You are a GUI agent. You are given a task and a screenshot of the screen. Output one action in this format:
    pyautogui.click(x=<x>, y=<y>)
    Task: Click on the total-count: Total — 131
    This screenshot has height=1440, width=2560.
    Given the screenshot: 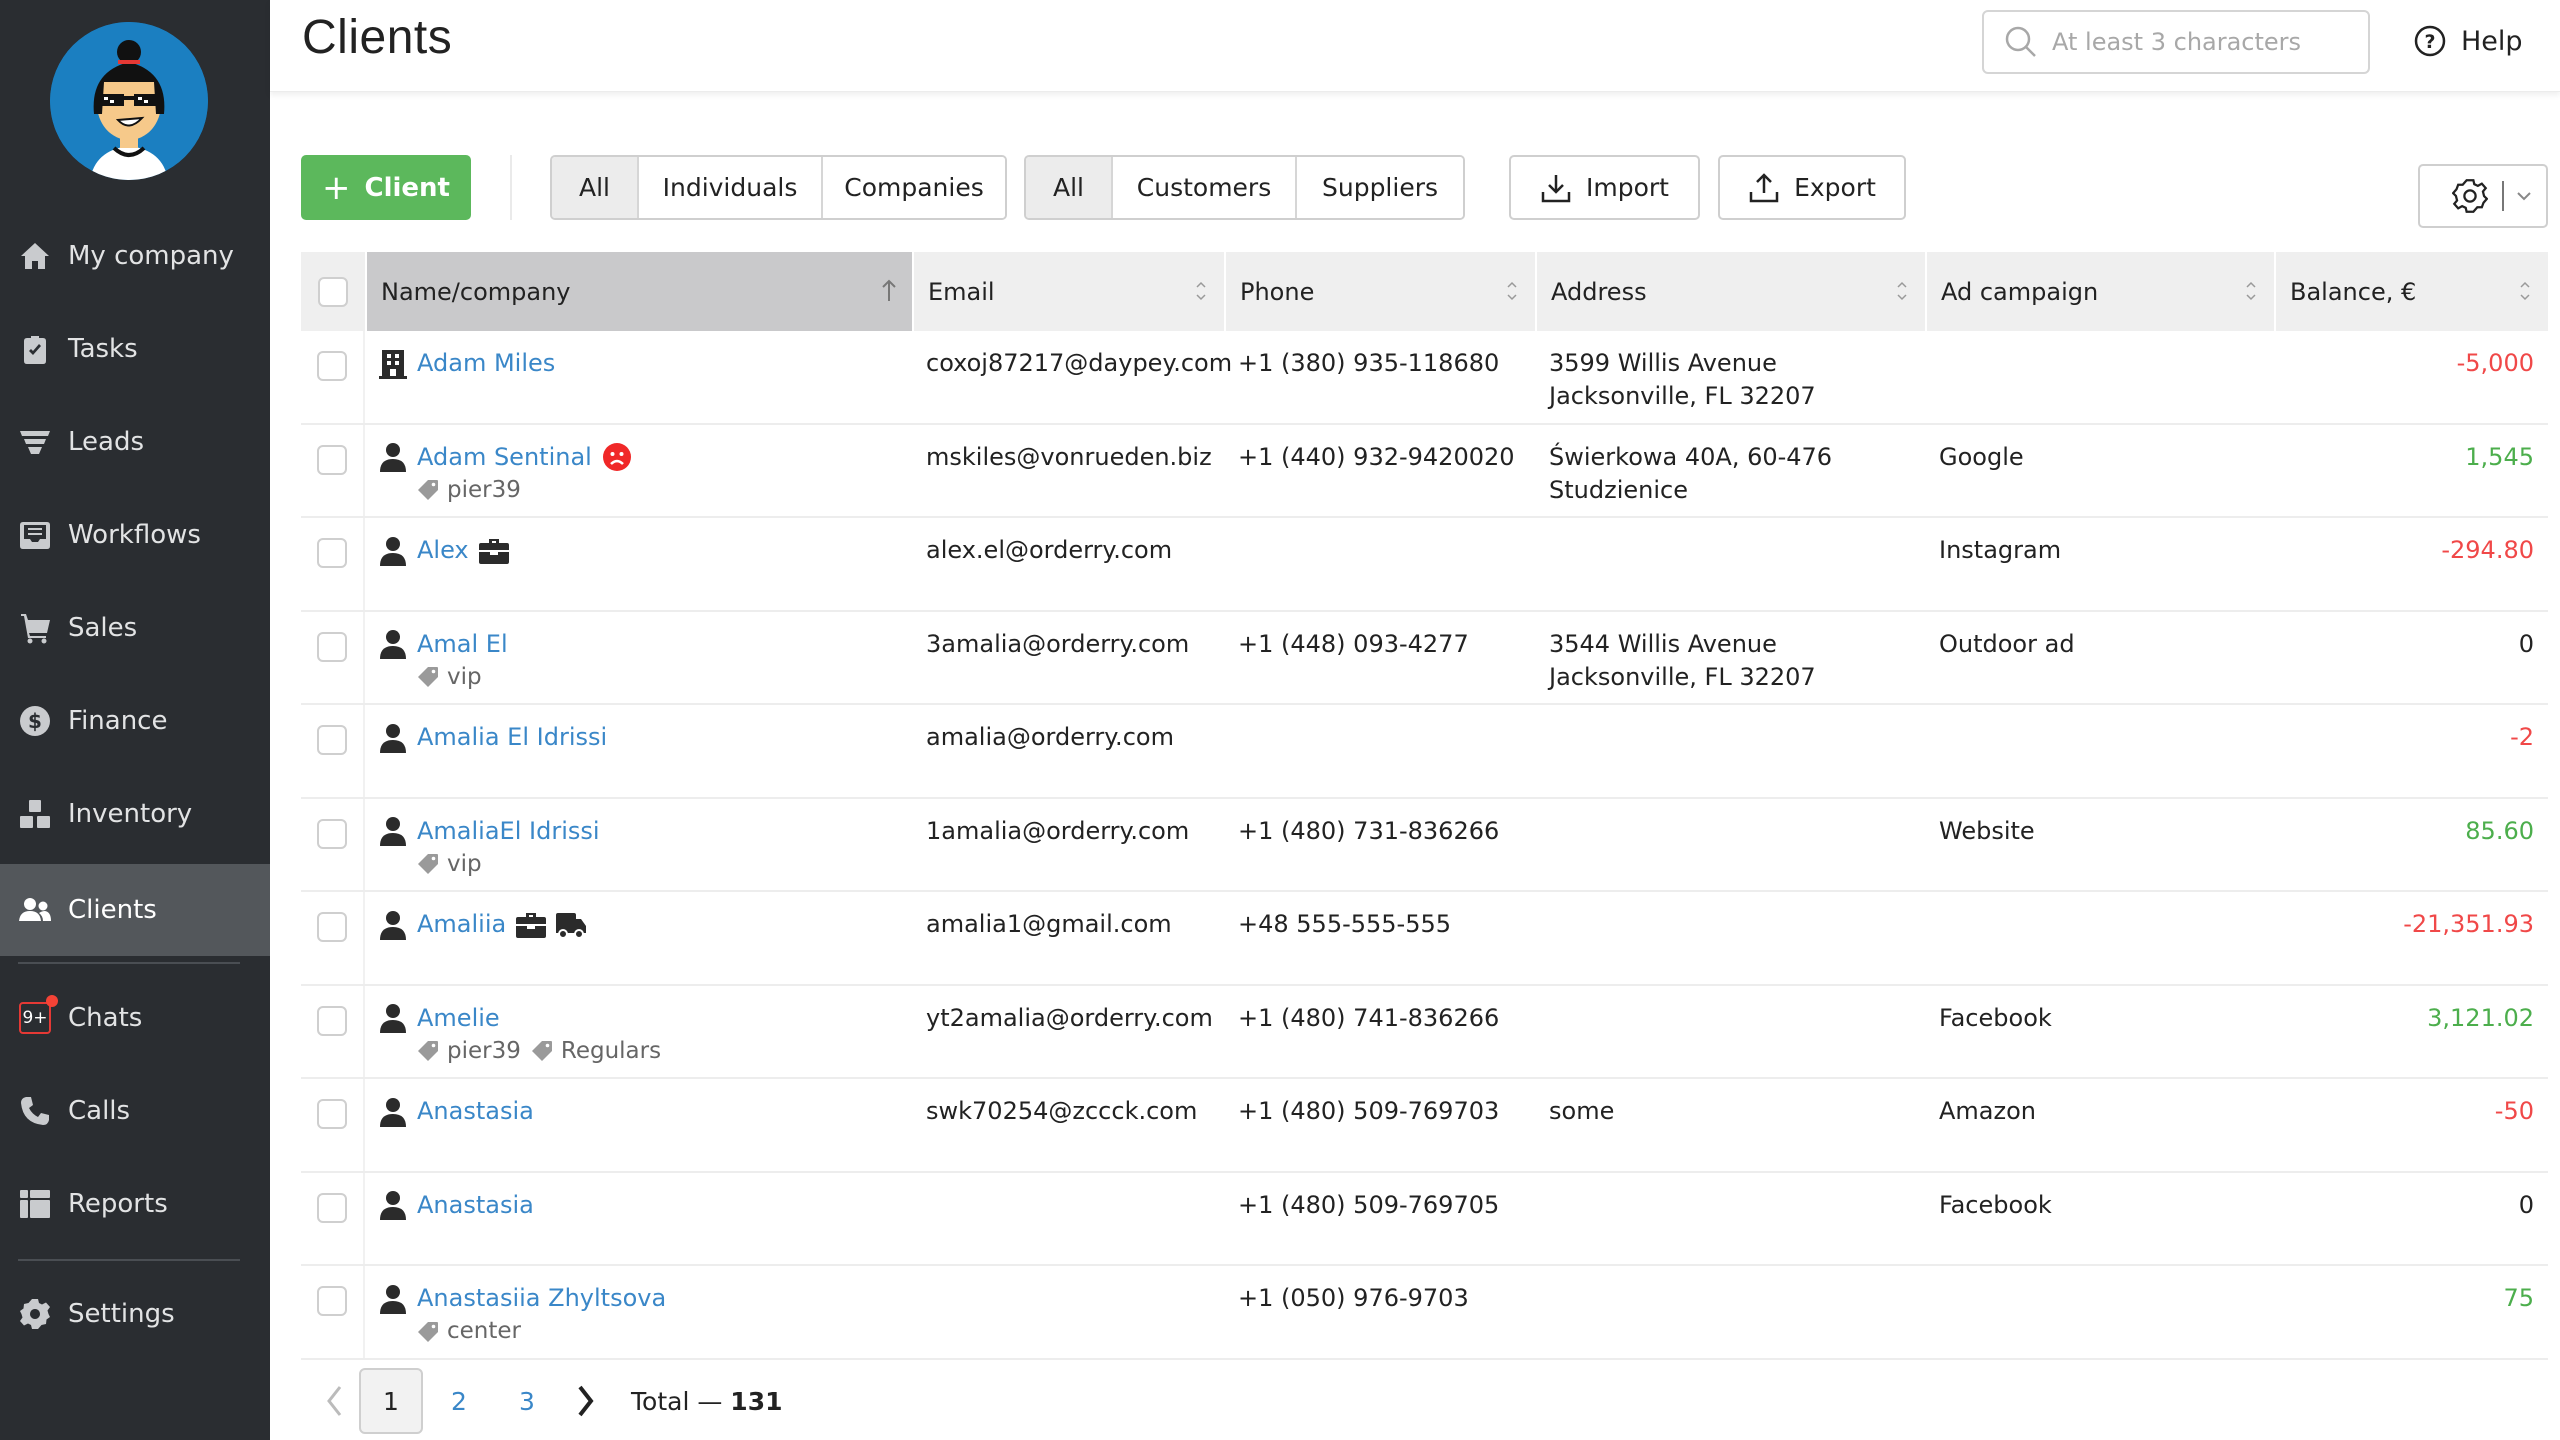 What is the action you would take?
    pyautogui.click(x=707, y=1401)
    